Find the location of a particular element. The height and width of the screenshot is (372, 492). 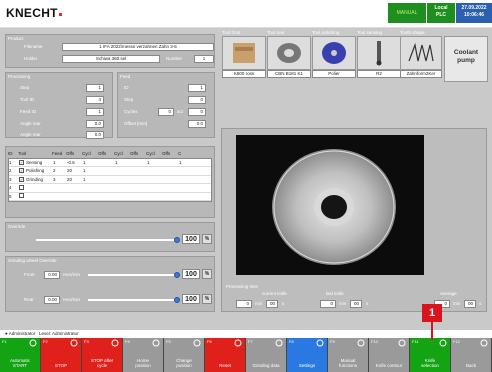

fkey-f8: F8 Settings is located at coordinates (307, 355).